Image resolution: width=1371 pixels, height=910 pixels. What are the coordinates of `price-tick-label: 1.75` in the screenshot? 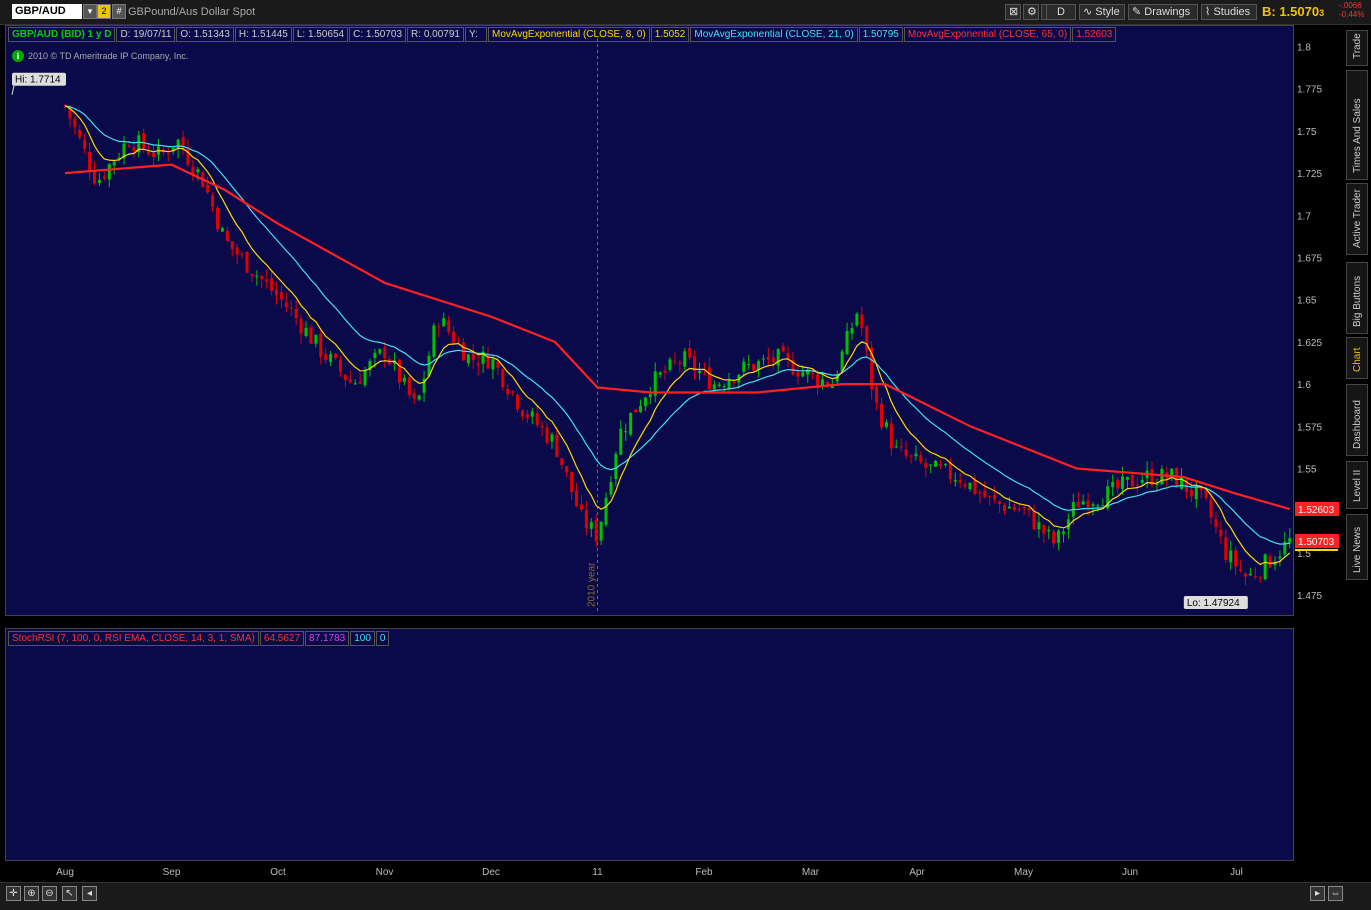 It's located at (1307, 132).